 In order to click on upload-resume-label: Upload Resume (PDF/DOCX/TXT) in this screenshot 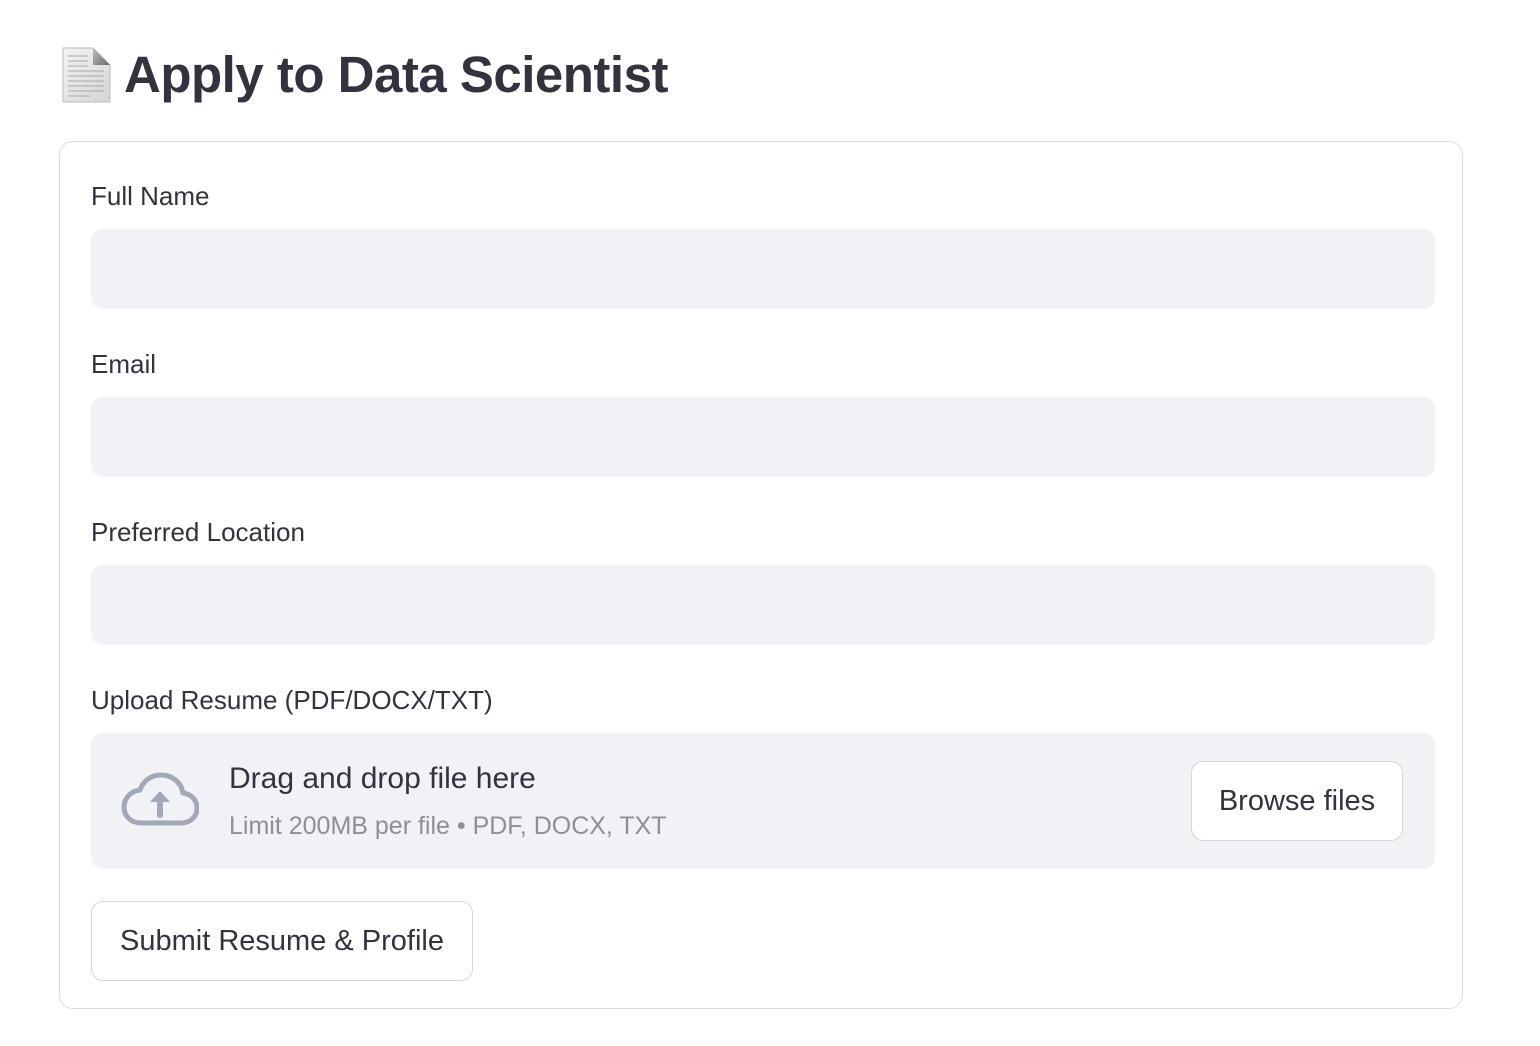, I will do `click(292, 700)`.